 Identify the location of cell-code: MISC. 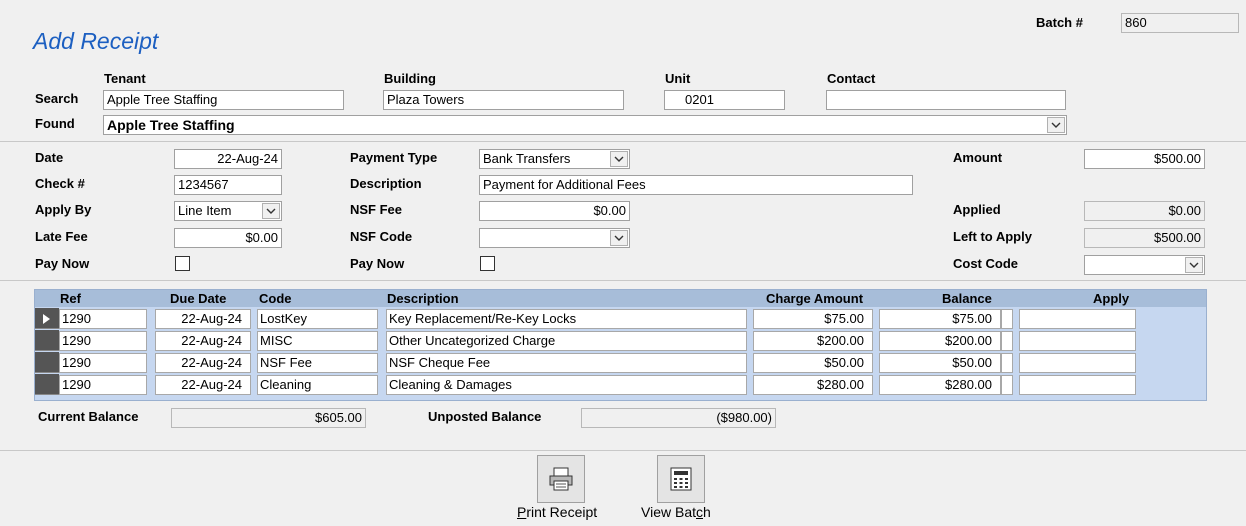
(317, 341).